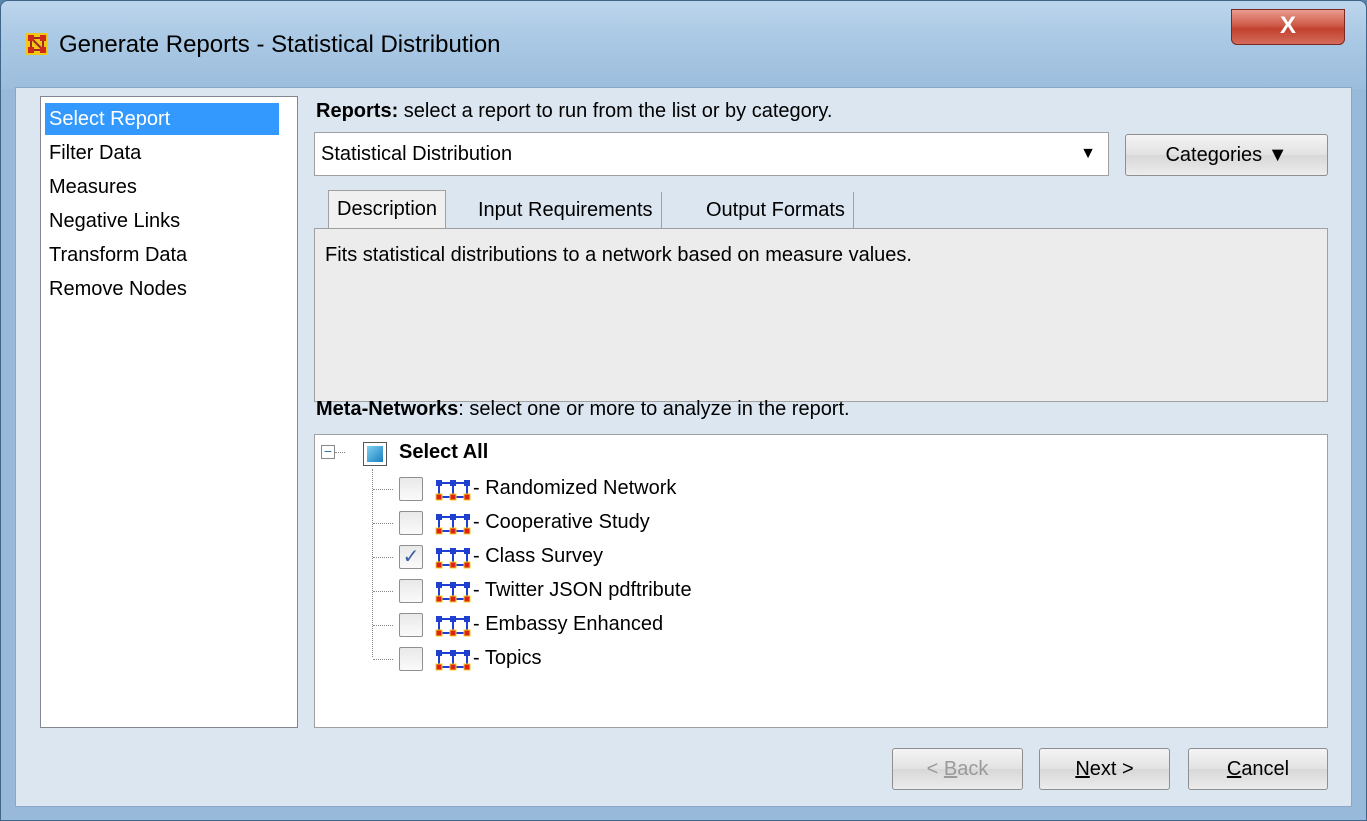  I want to click on checkmark-icon: ✓, so click(411, 557).